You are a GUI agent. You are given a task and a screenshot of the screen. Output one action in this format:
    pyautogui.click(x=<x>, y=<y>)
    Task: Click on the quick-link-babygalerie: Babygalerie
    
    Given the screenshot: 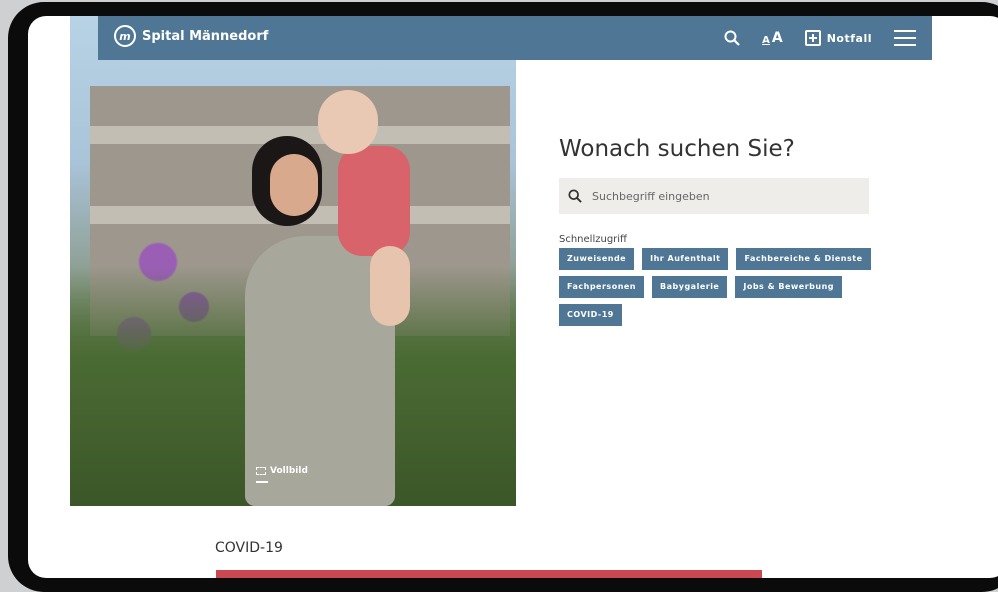 What is the action you would take?
    pyautogui.click(x=690, y=287)
    